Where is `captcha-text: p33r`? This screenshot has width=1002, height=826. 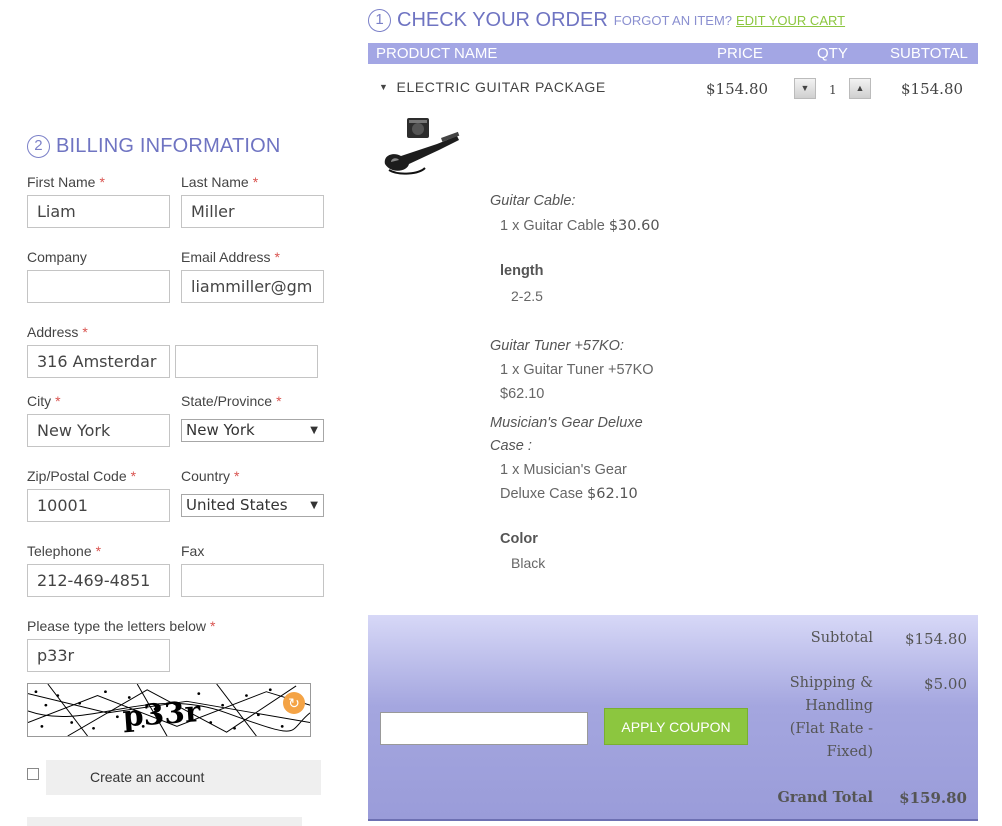 captcha-text: p33r is located at coordinates (161, 714).